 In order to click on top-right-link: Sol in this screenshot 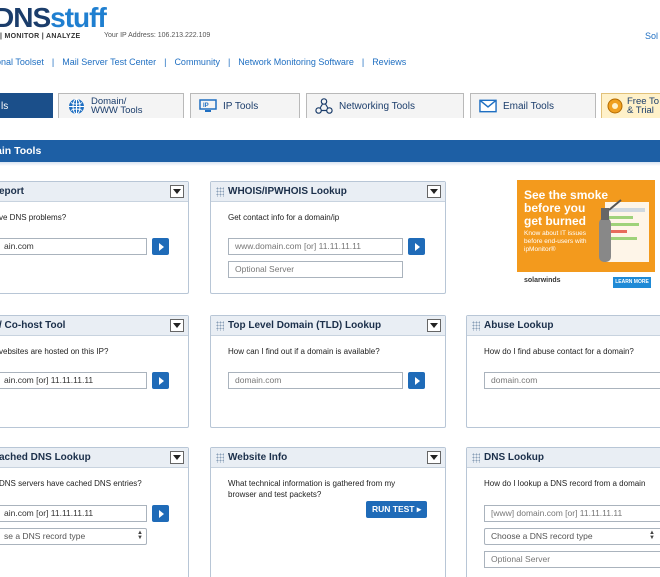, I will do `click(651, 36)`.